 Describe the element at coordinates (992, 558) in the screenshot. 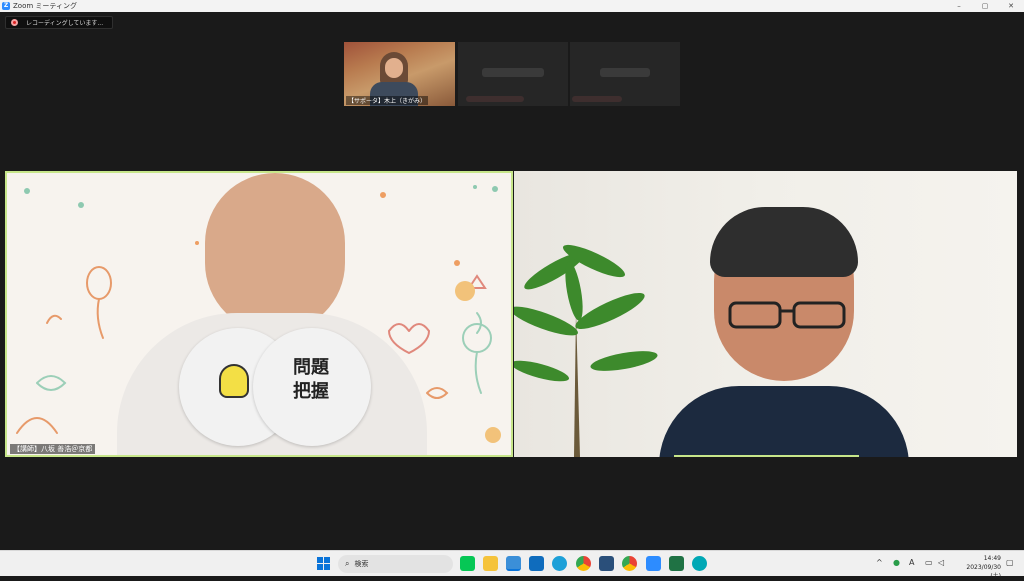

I see `clock-time: 14:49` at that location.